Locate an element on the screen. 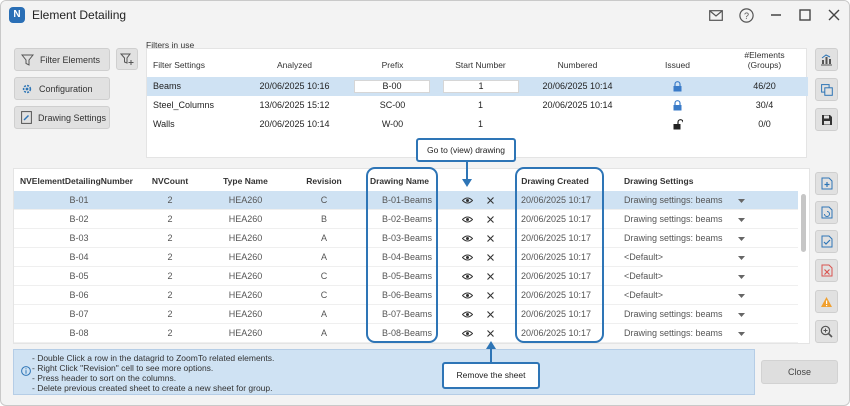  help-icon: ? is located at coordinates (746, 15).